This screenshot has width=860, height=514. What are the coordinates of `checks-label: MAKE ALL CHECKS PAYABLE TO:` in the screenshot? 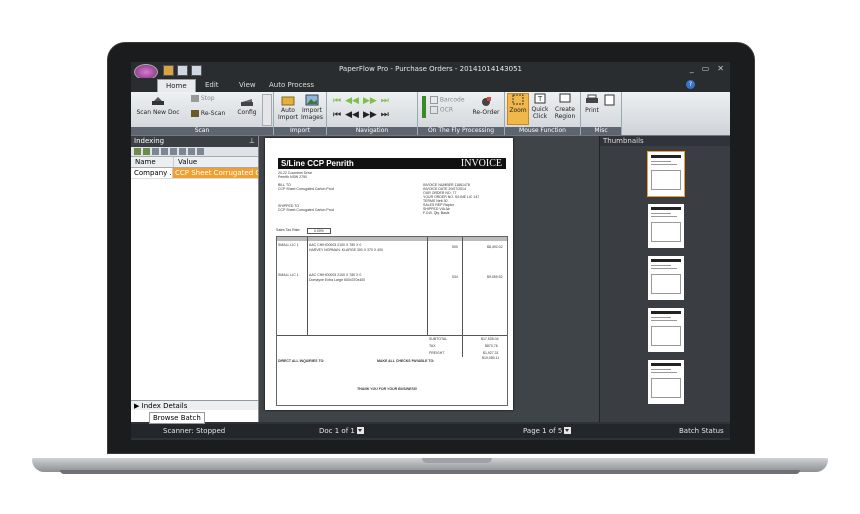 It's located at (406, 361).